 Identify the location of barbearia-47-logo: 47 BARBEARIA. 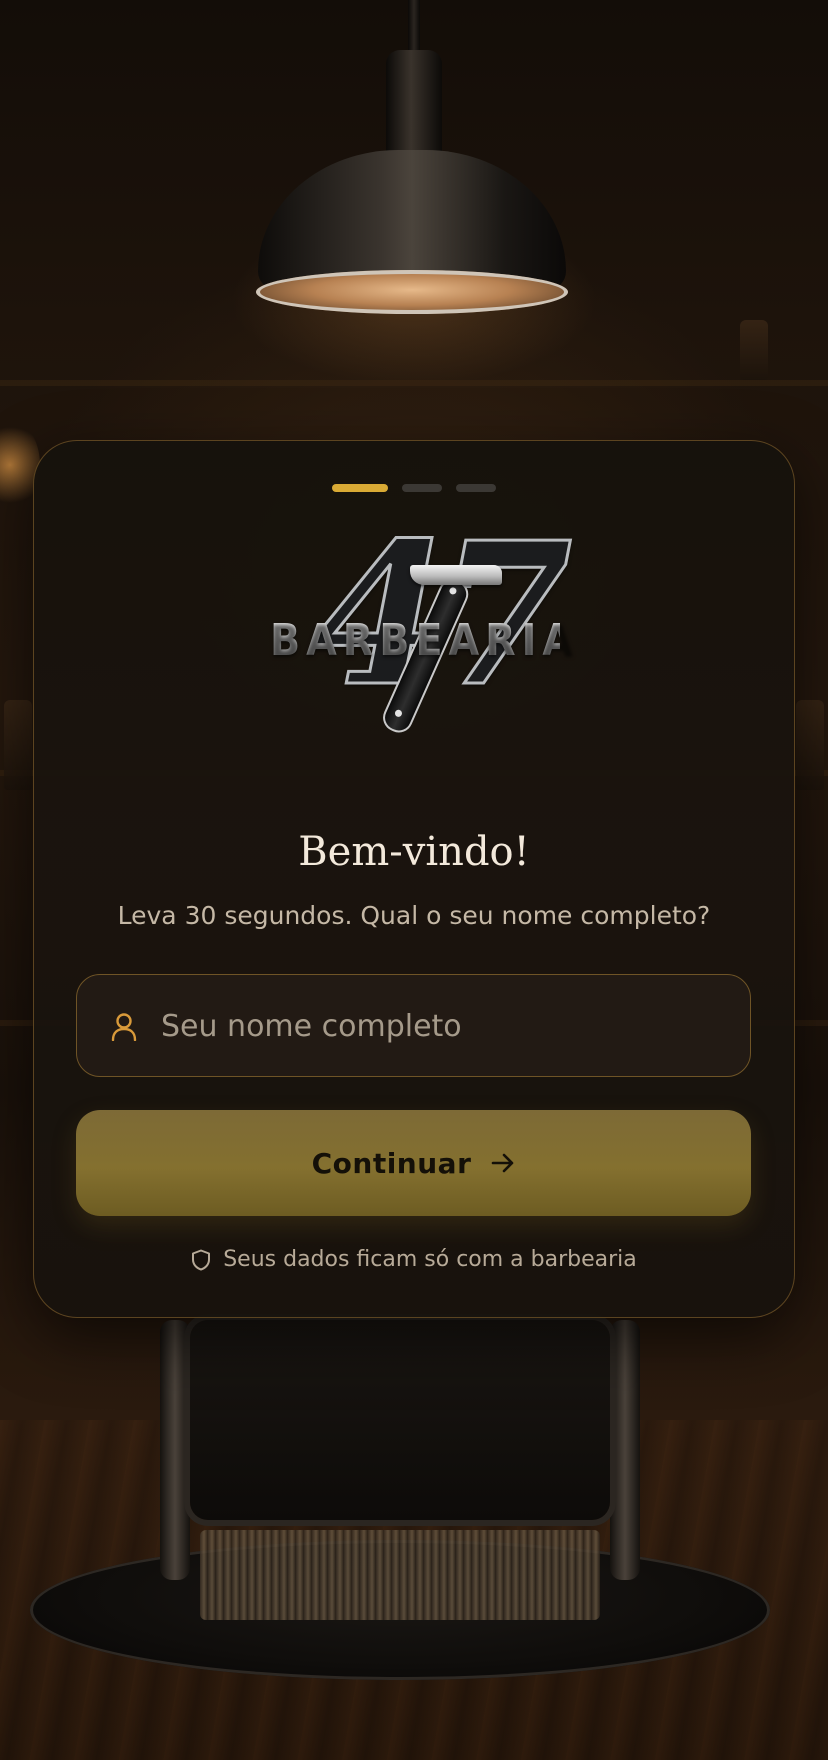
(424, 626).